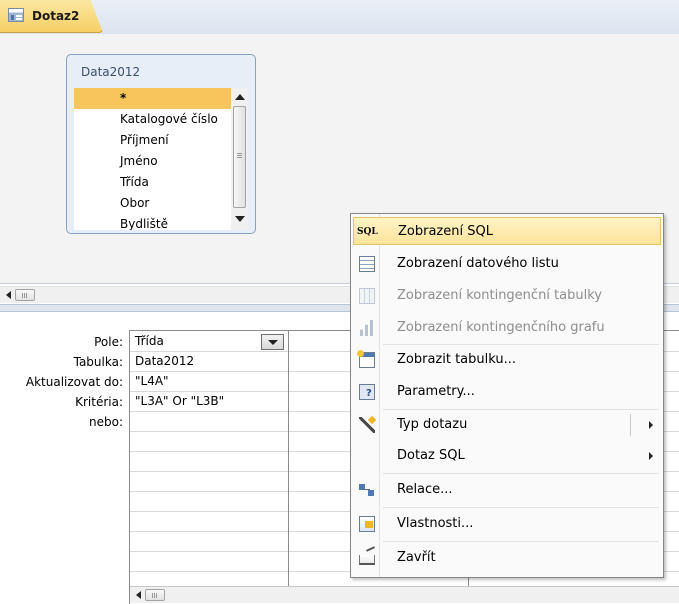 This screenshot has width=679, height=604. Describe the element at coordinates (106, 422) in the screenshot. I see `row-label-or: nebo:` at that location.